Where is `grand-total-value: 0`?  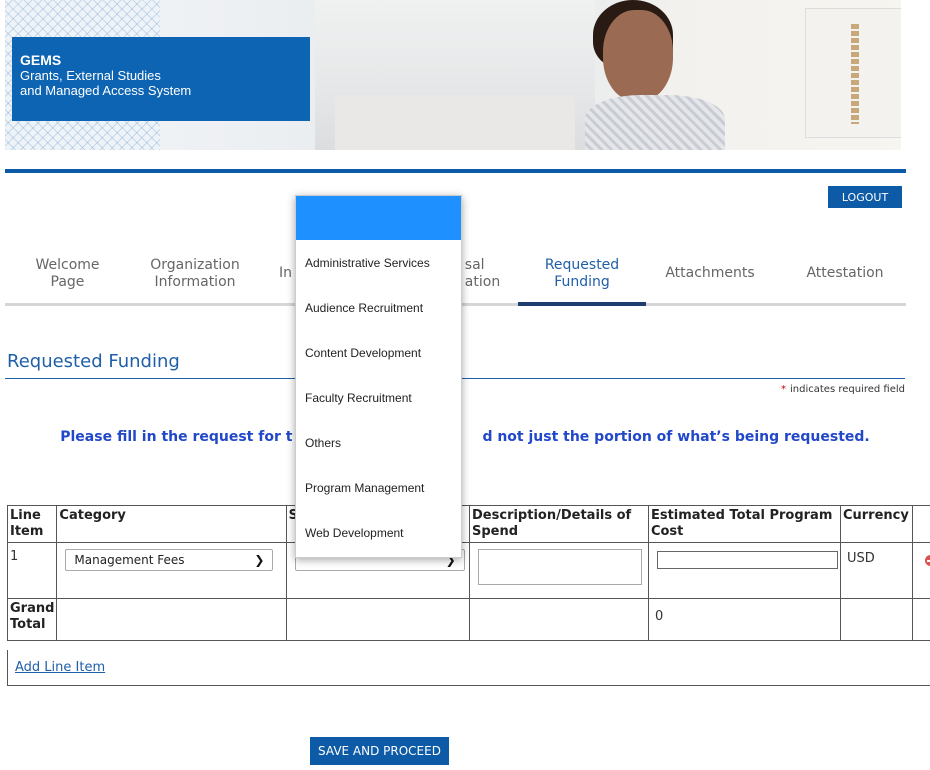 grand-total-value: 0 is located at coordinates (744, 619).